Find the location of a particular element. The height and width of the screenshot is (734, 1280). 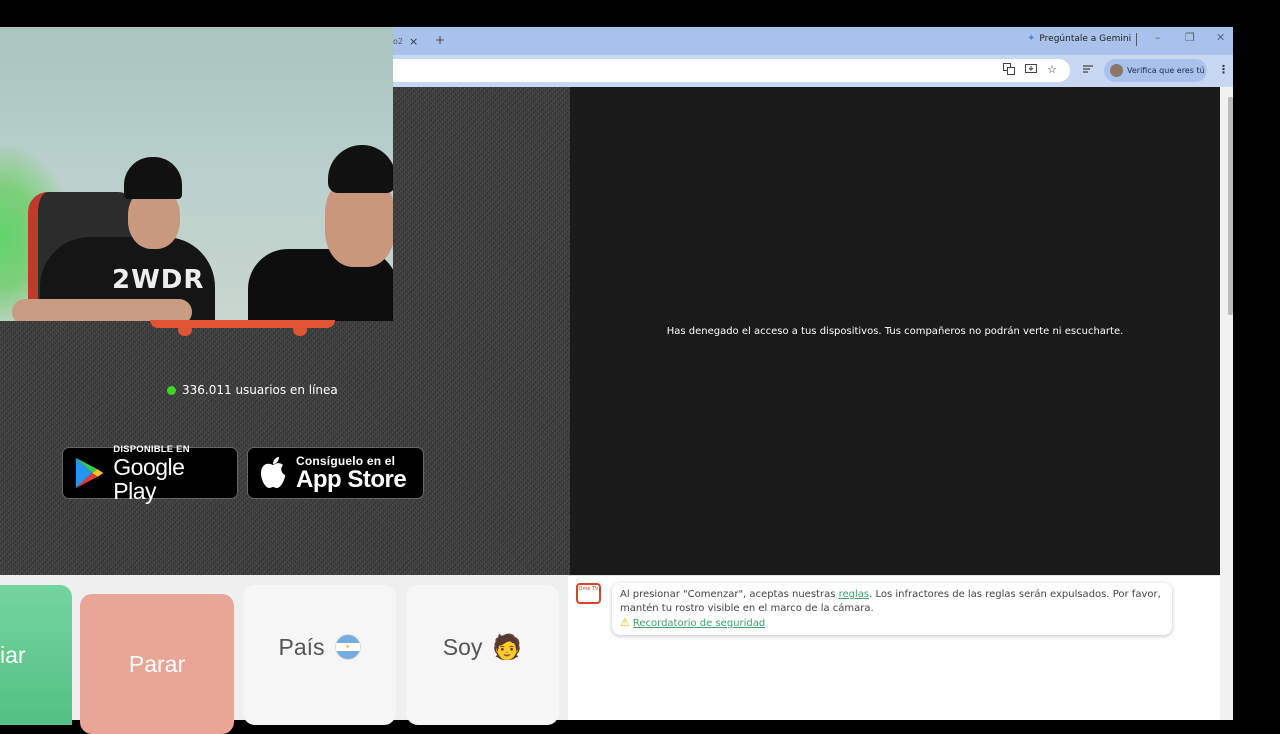

app-store-big-text: App Store is located at coordinates (351, 479).